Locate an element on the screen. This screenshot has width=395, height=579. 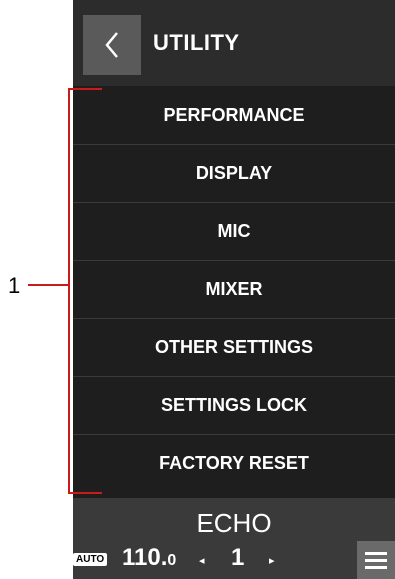
back-button is located at coordinates (112, 45).